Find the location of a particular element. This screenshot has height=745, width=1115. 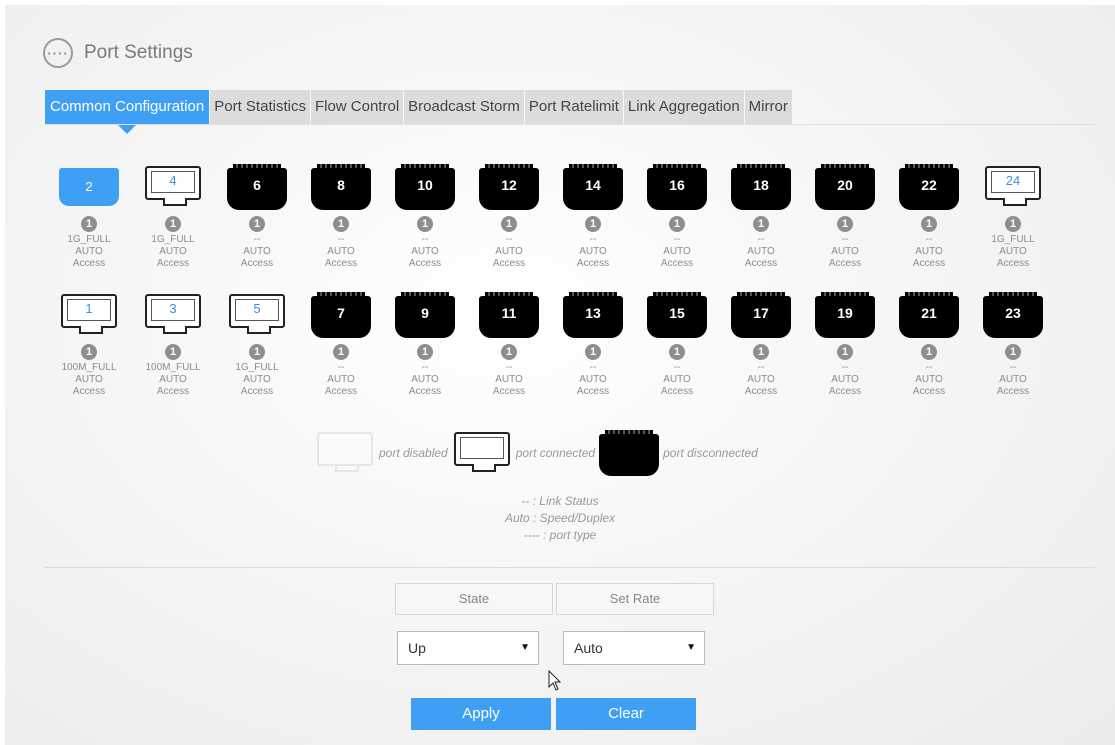

port-18: 18 1 -- AUTO Access is located at coordinates (761, 217).